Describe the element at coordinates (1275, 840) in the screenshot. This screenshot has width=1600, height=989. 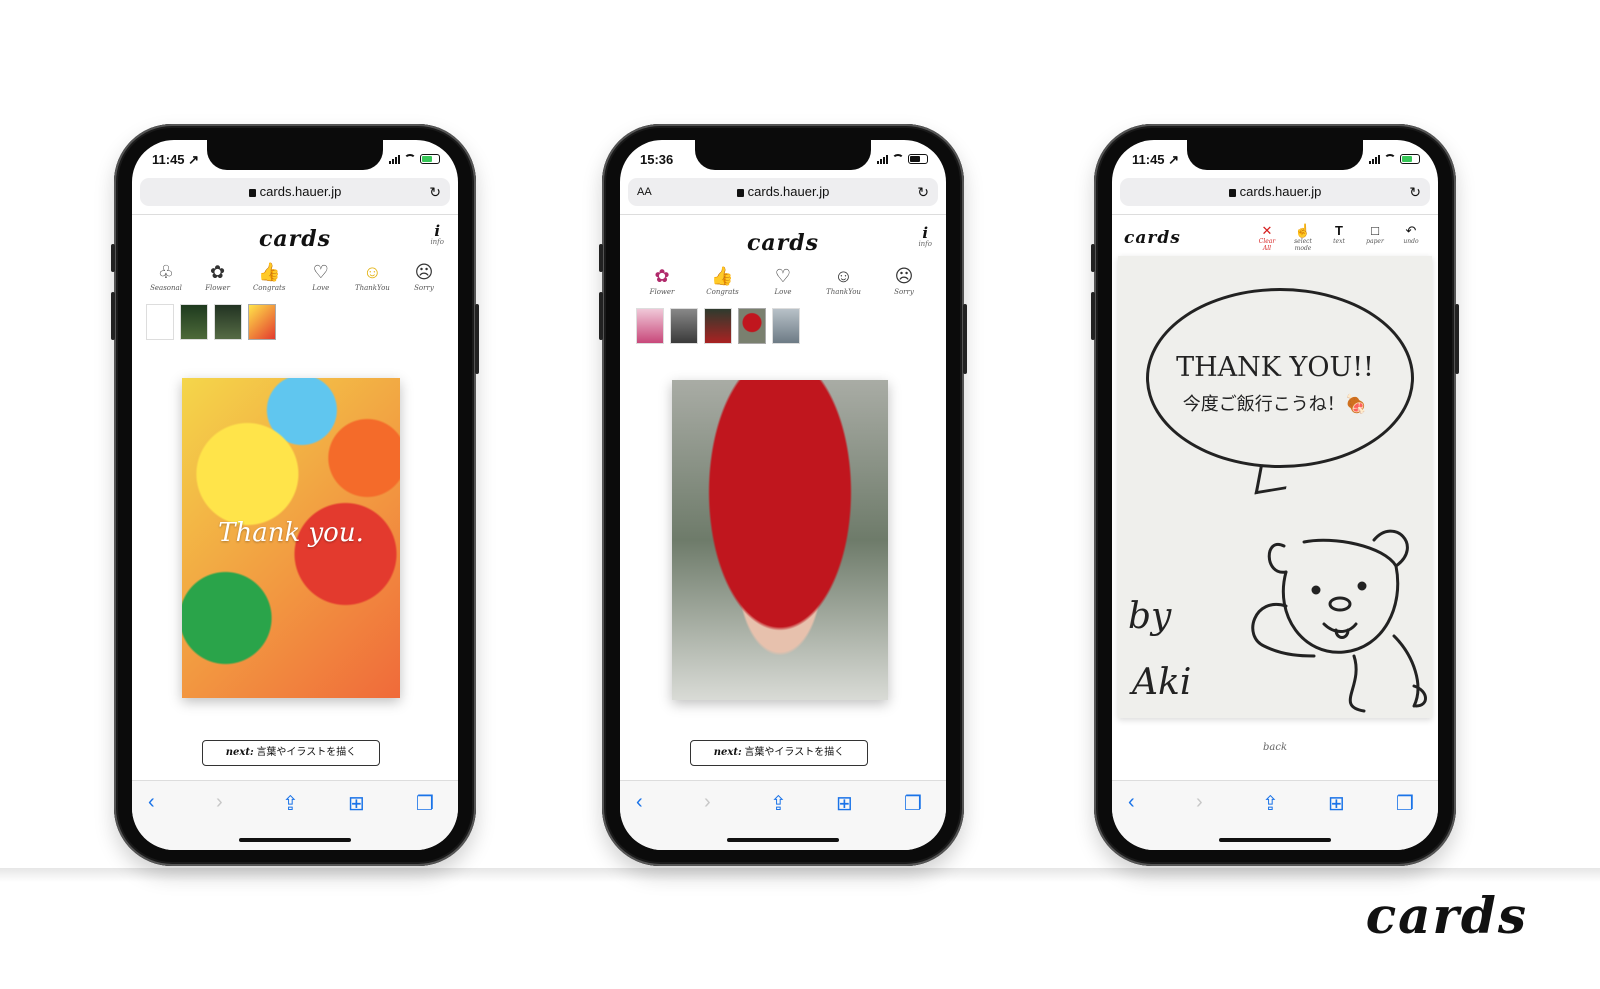
I see `home-indicator` at that location.